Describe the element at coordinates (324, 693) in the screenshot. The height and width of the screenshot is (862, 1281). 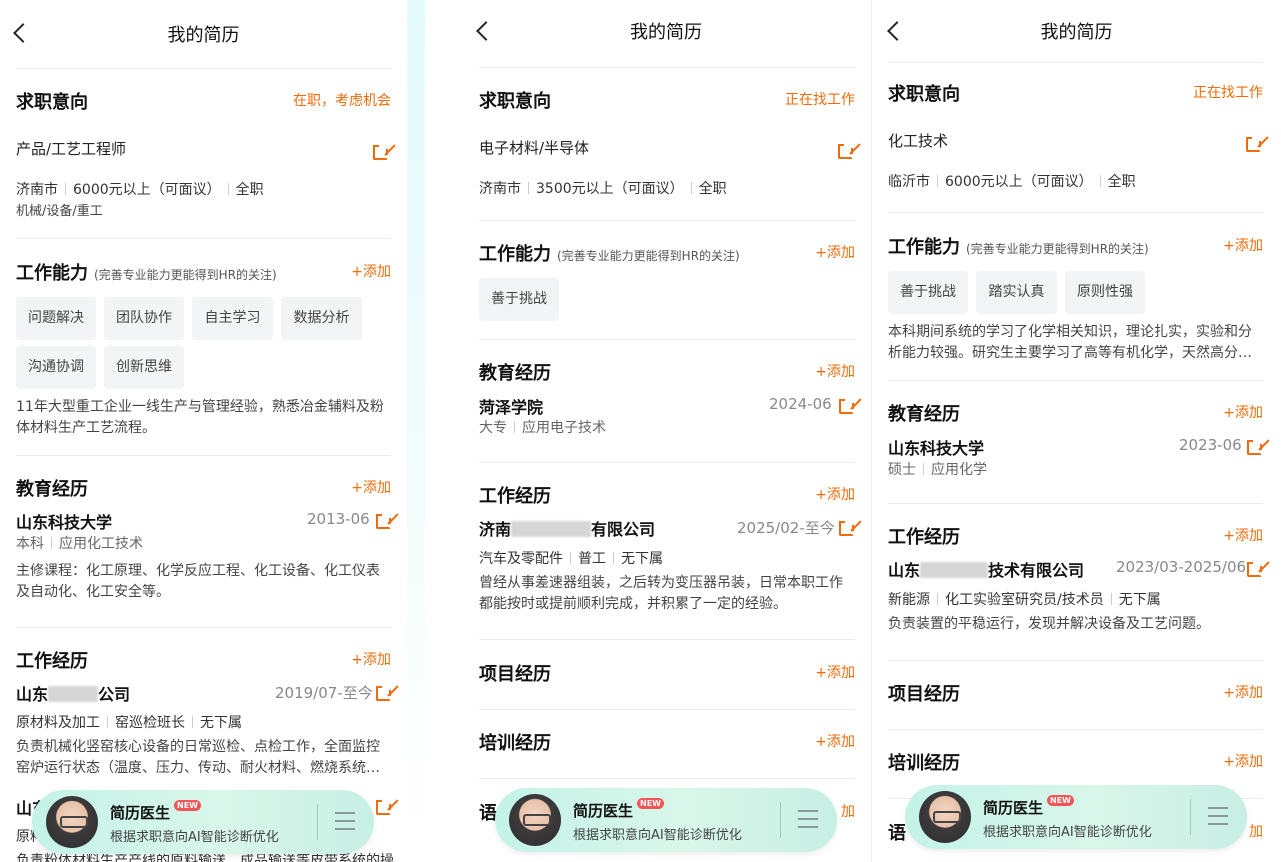
I see `work-date: 2019/07-至今` at that location.